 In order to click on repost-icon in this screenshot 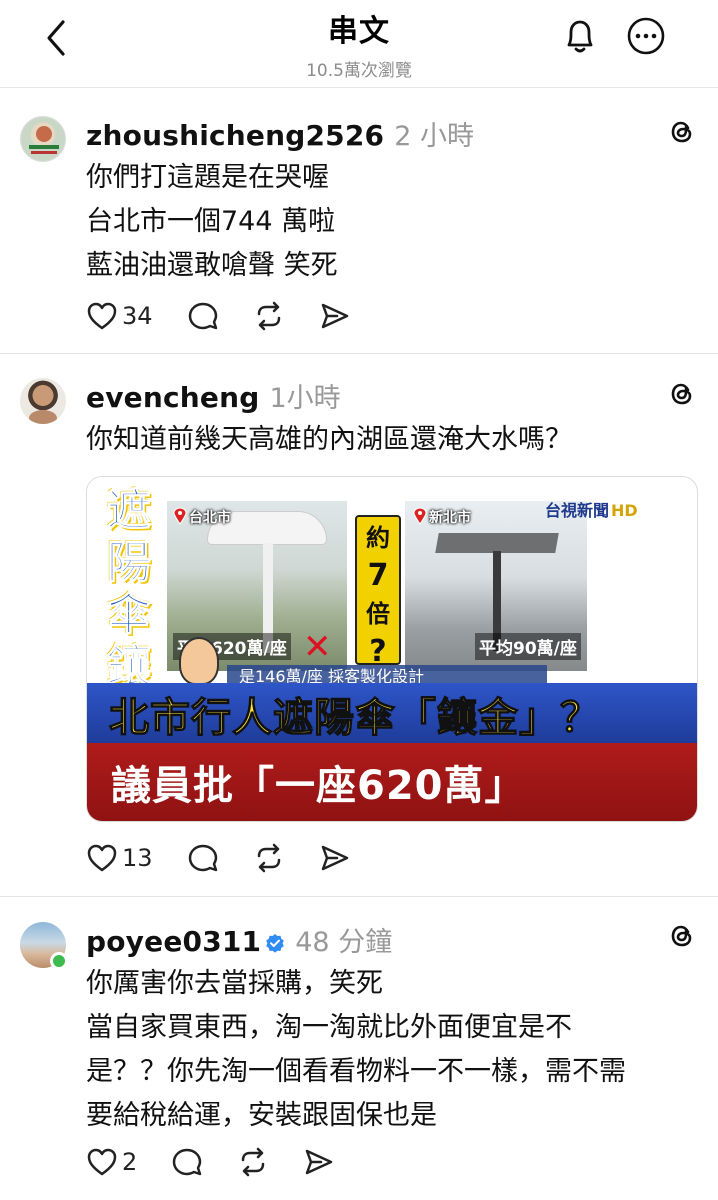, I will do `click(253, 1162)`.